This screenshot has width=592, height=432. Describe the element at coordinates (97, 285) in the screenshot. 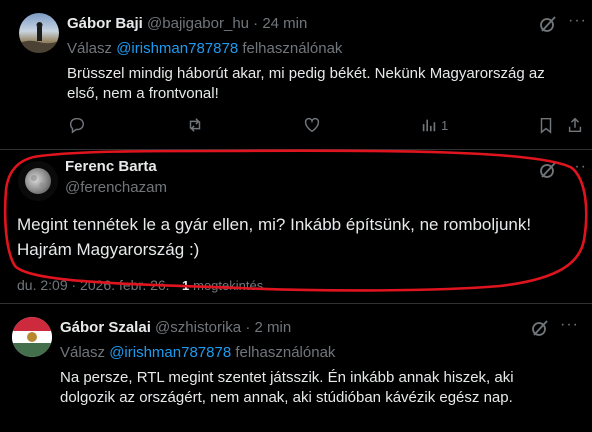

I see `post-timestamp: du. 2:09 · 2026. febr. 26. ·` at that location.